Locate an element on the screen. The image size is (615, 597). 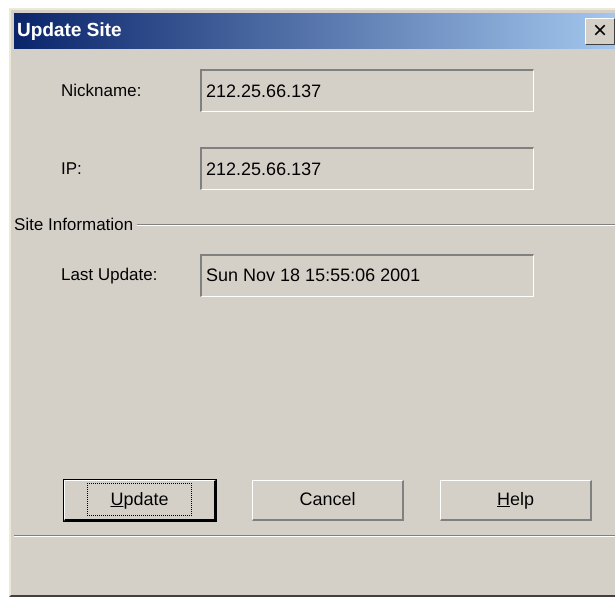
dialog-button: Cancel is located at coordinates (328, 500).